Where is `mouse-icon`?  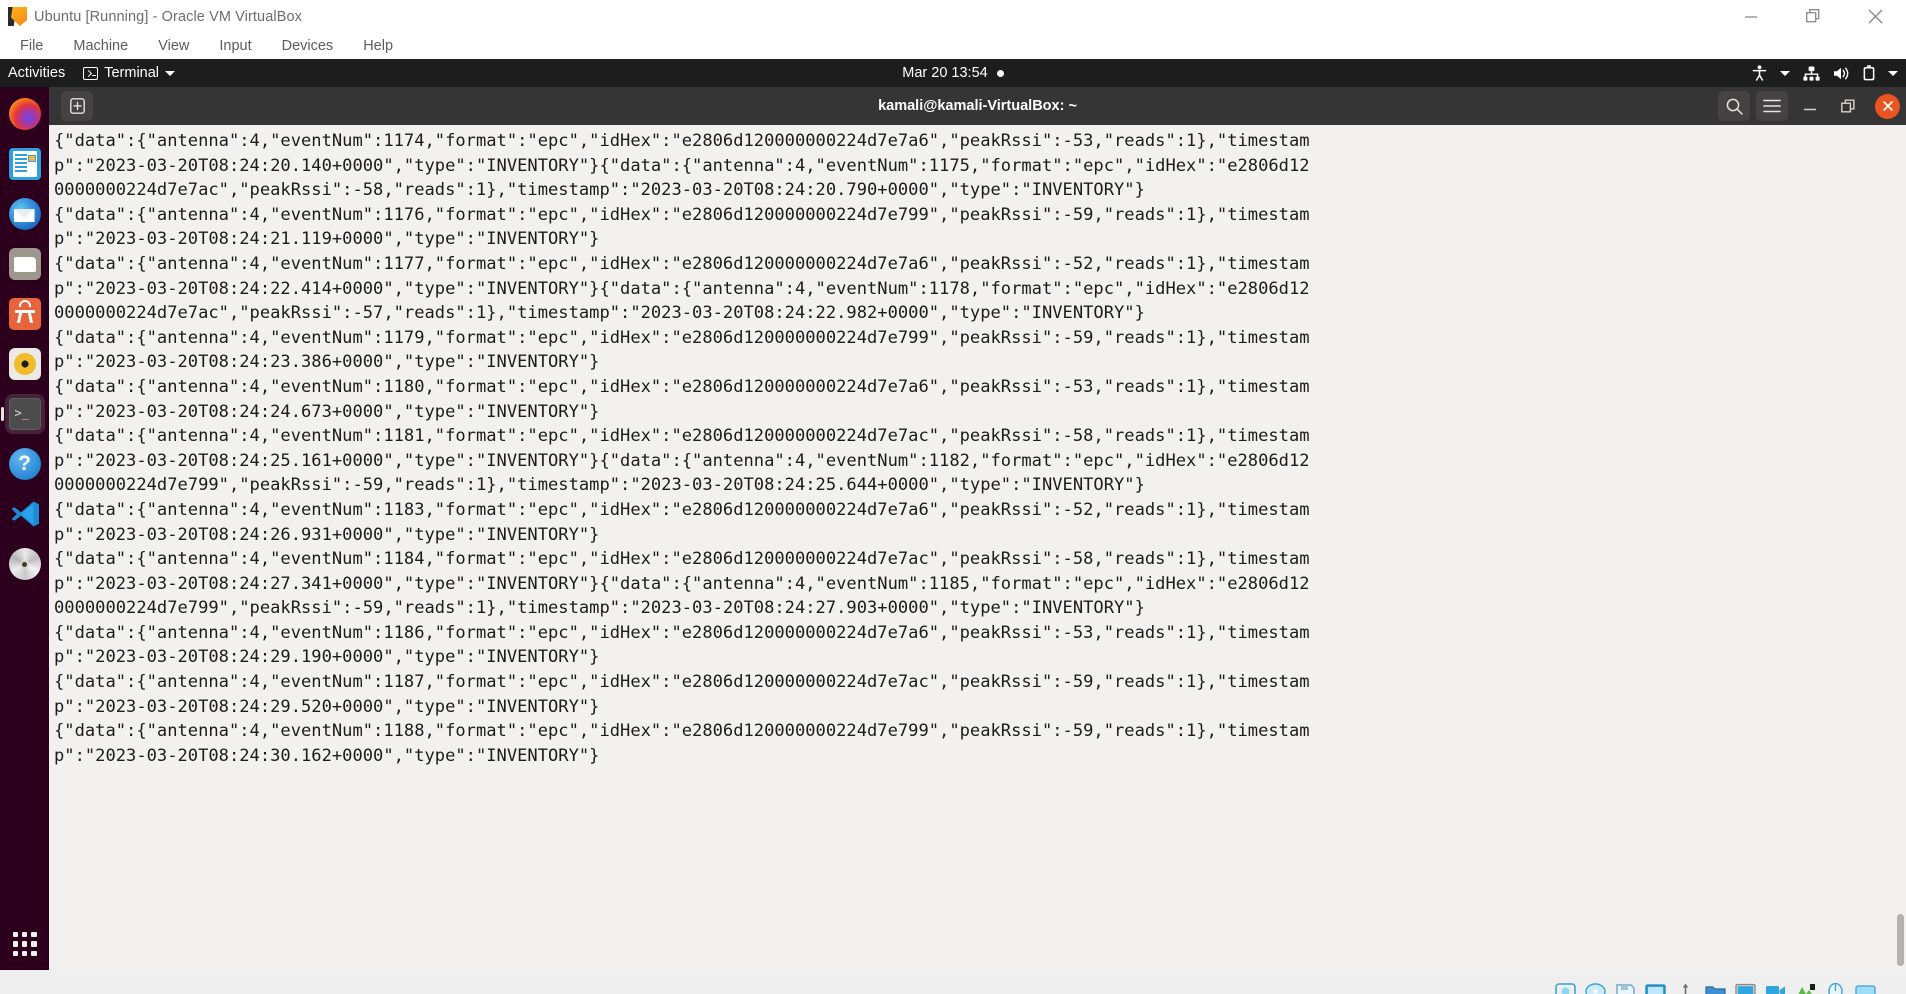
mouse-icon is located at coordinates (1835, 988).